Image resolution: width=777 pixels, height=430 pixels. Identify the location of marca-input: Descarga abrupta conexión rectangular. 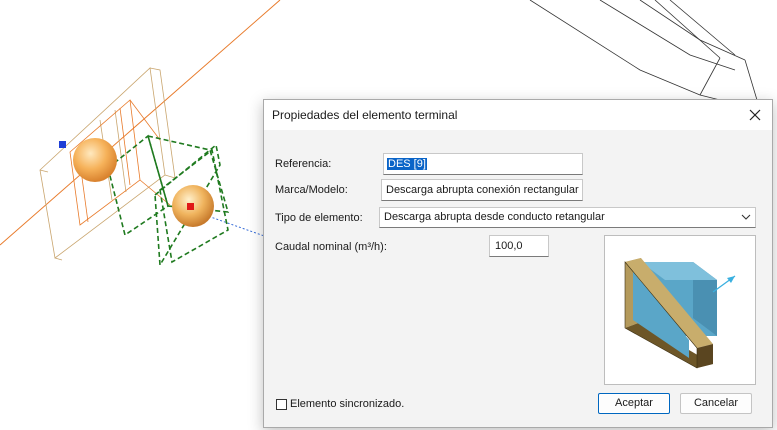
(482, 190).